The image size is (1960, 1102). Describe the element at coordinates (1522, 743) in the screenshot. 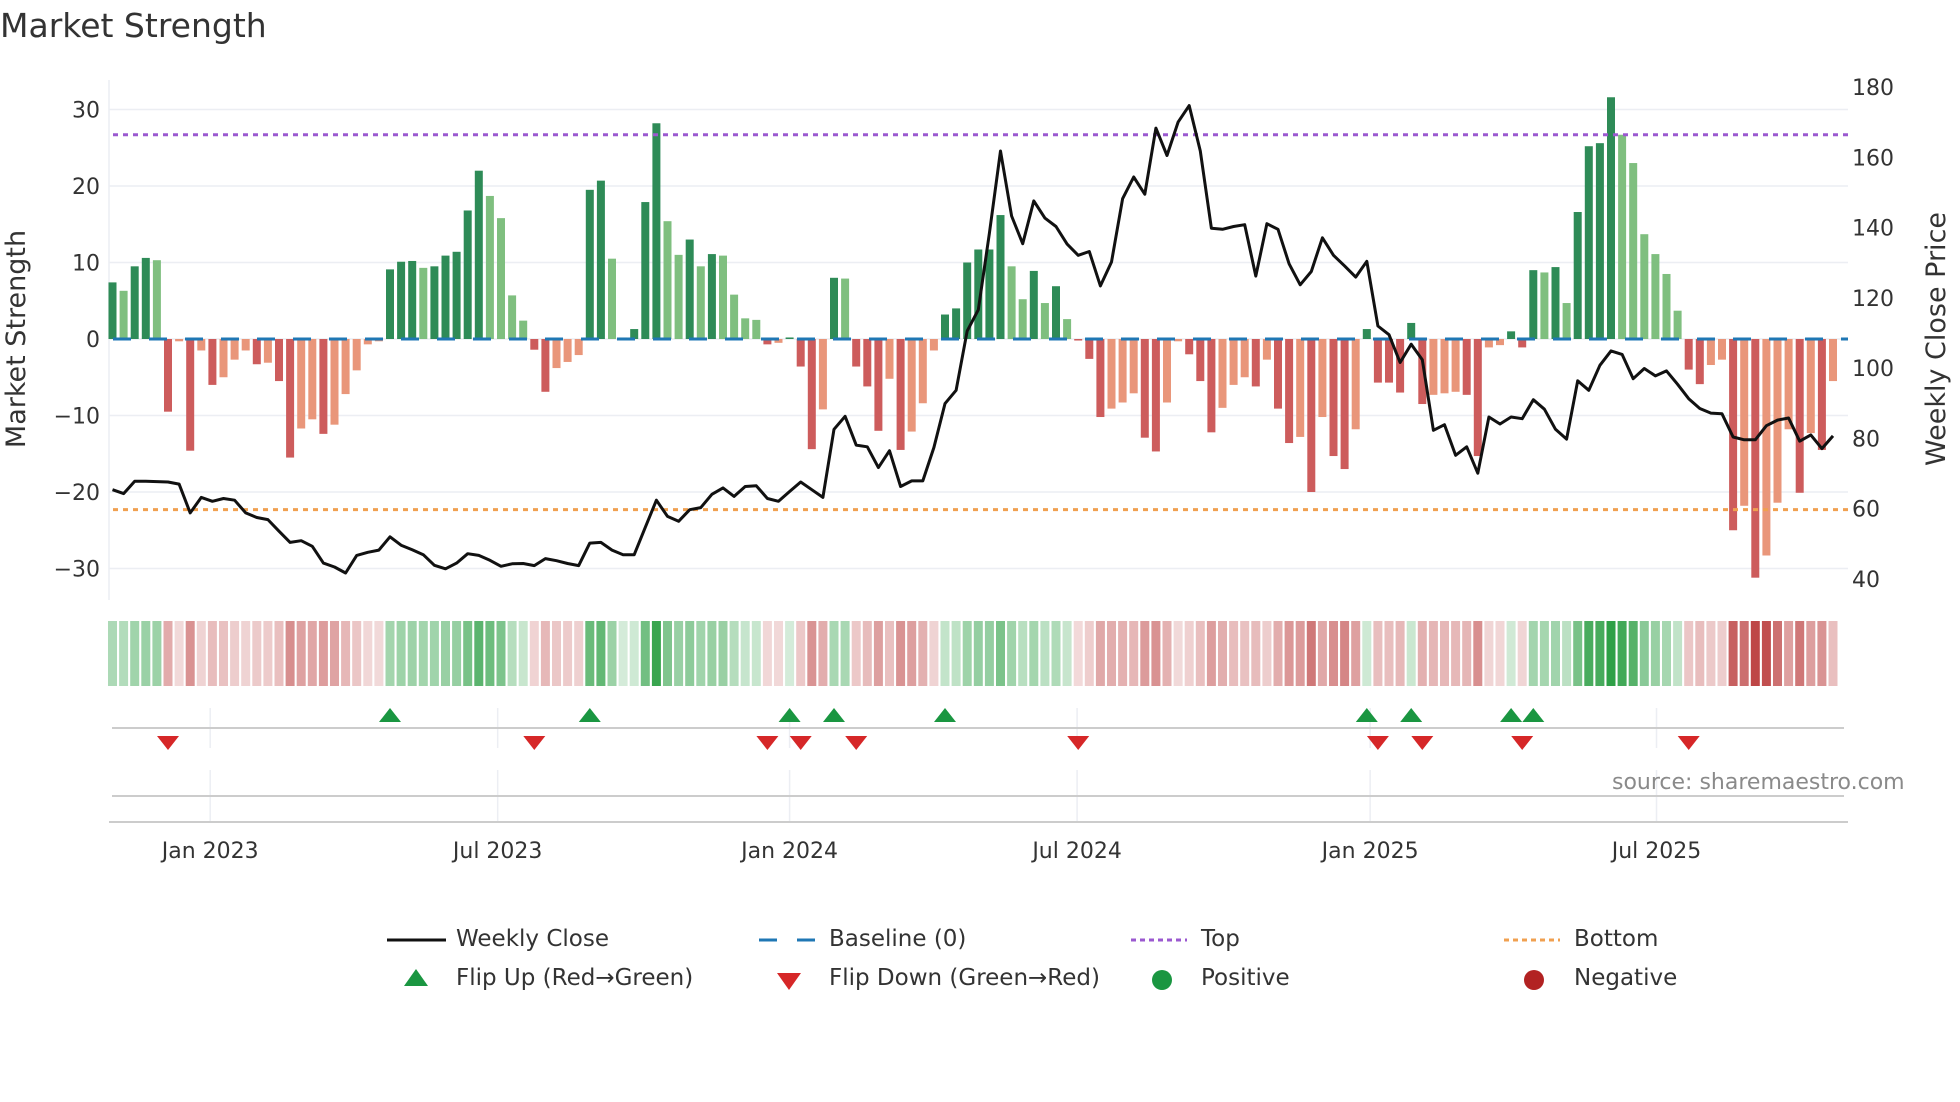

I see `flip-down-marker` at that location.